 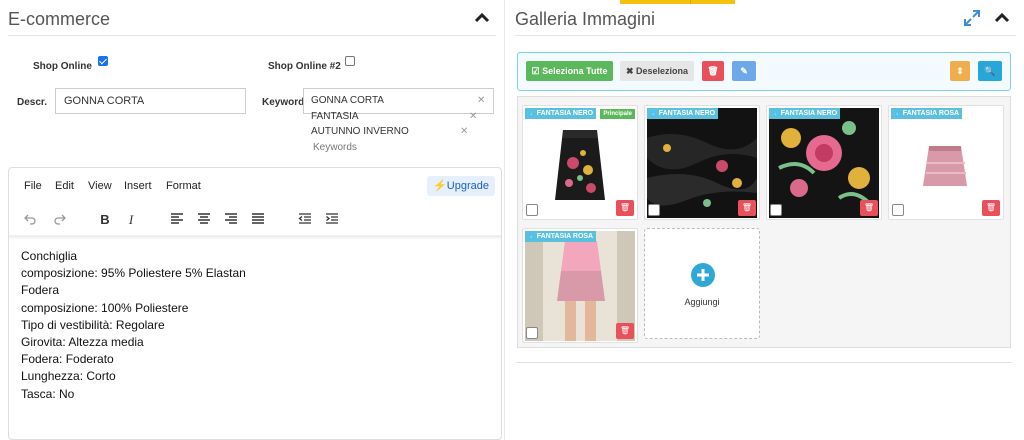 I want to click on indent-icon, so click(x=332, y=220).